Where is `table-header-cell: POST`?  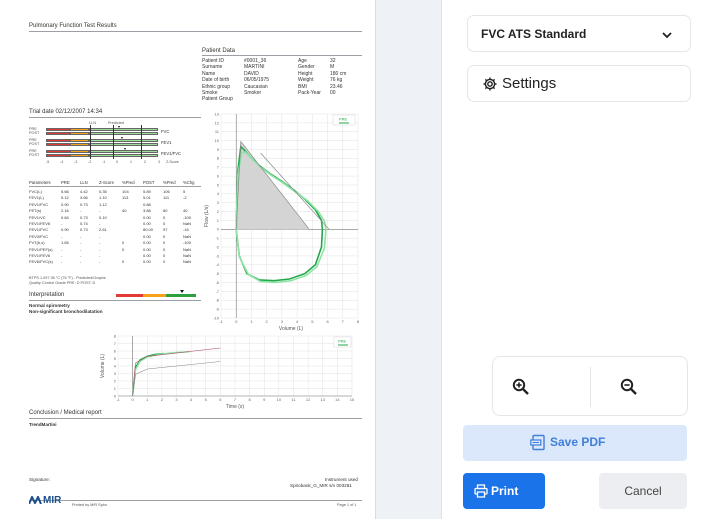
table-header-cell: POST is located at coordinates (149, 182).